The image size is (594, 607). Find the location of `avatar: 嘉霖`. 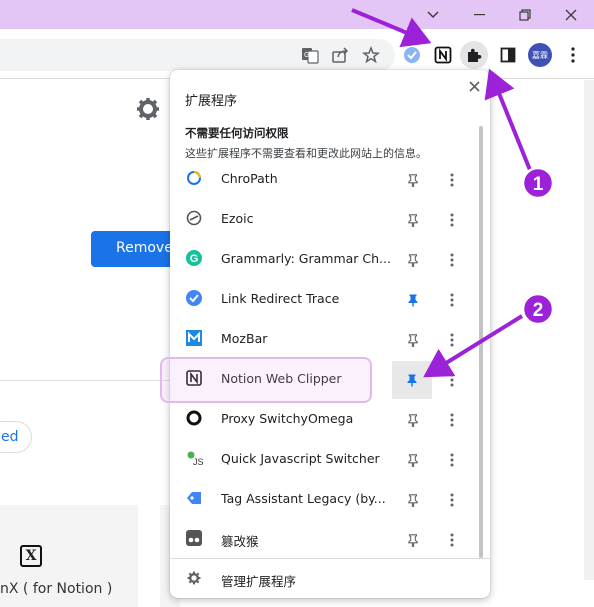

avatar: 嘉霖 is located at coordinates (540, 55).